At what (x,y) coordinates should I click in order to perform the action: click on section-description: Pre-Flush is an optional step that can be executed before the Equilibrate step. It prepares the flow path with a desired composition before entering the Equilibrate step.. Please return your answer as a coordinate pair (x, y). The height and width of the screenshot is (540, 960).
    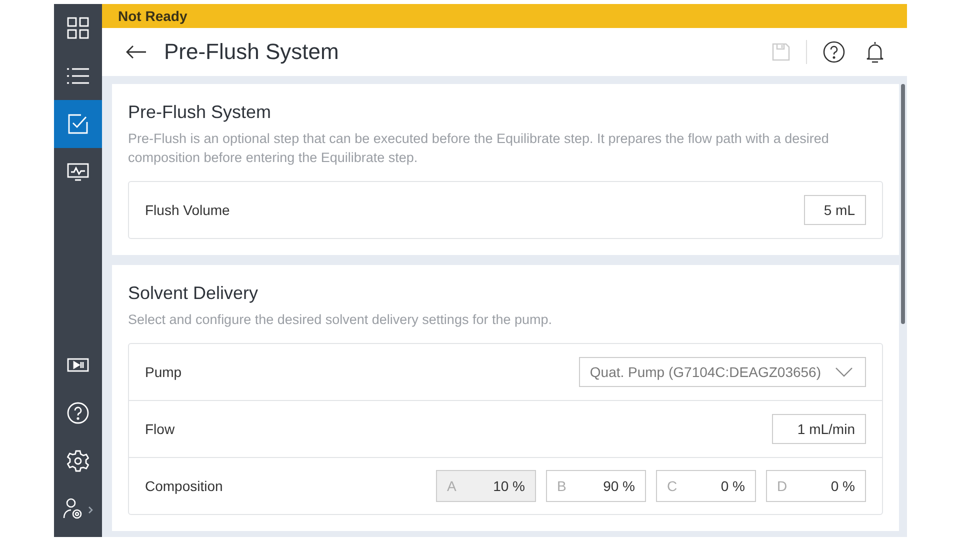
    Looking at the image, I should click on (479, 148).